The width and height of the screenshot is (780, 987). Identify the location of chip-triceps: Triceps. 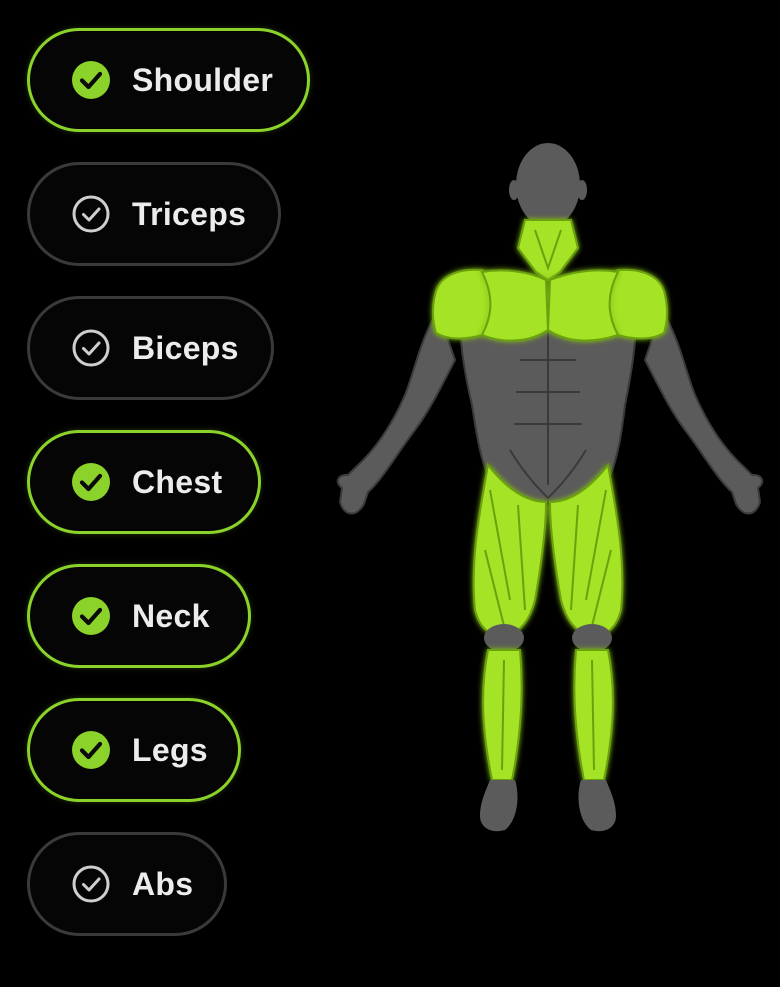
(154, 214).